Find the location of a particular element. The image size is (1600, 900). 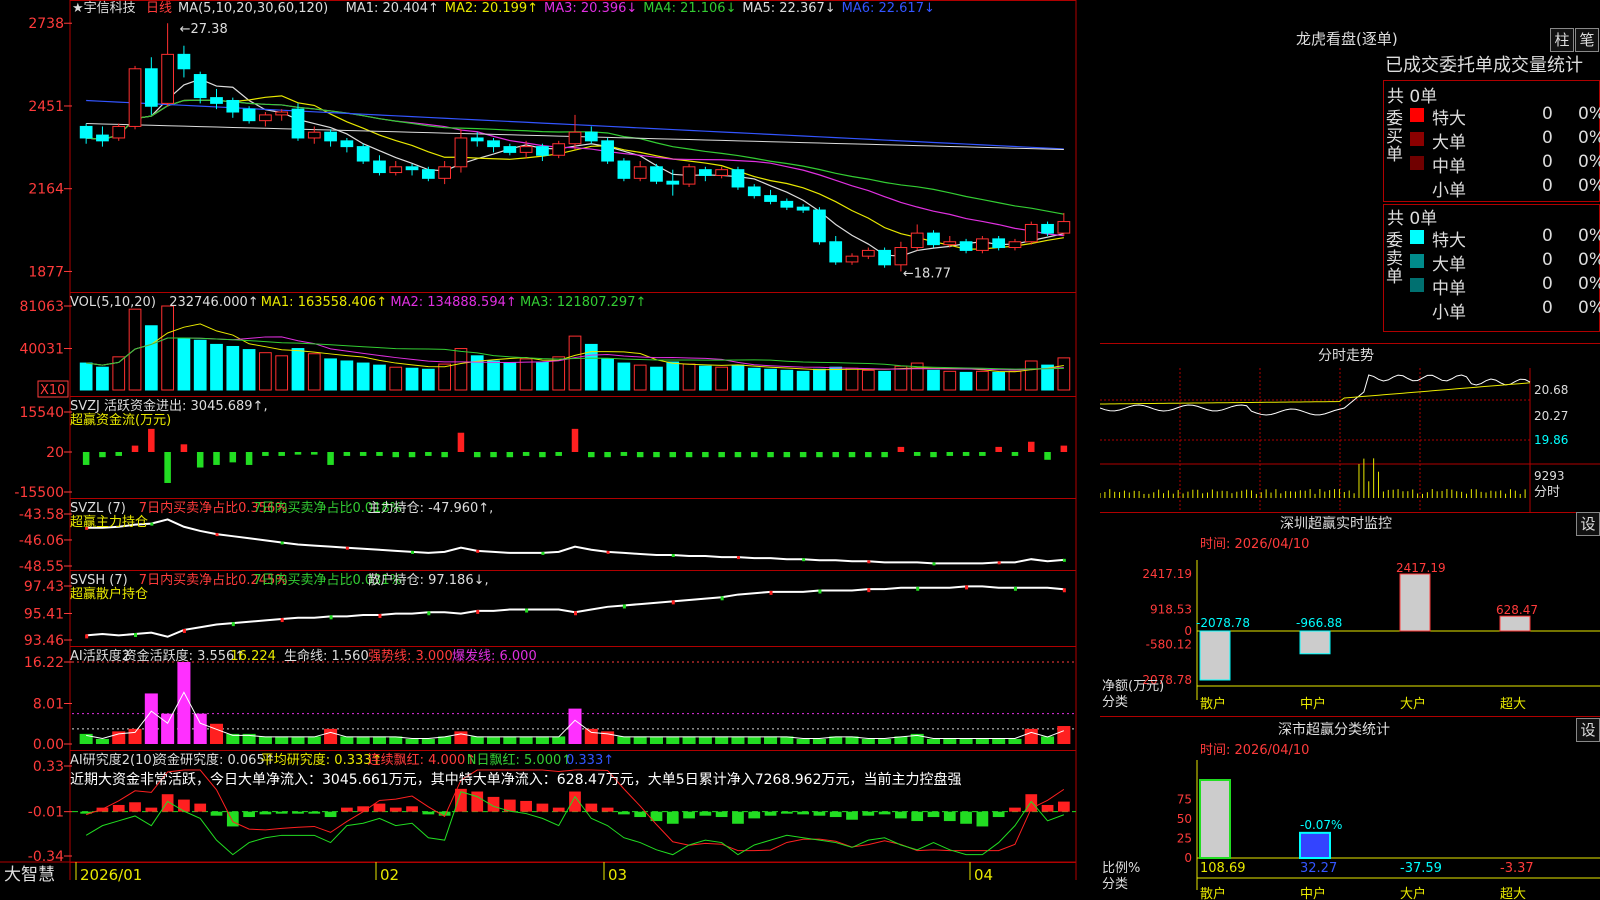

sell-row-percent: 0% is located at coordinates (1589, 284).